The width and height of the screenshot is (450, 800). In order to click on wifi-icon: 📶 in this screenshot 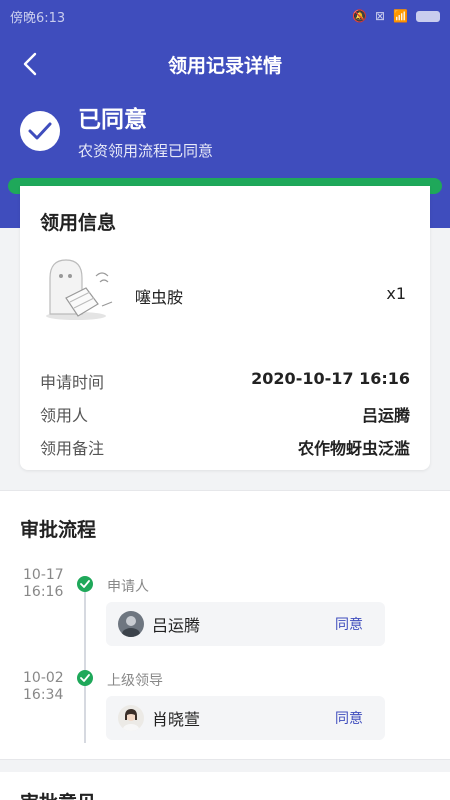, I will do `click(400, 16)`.